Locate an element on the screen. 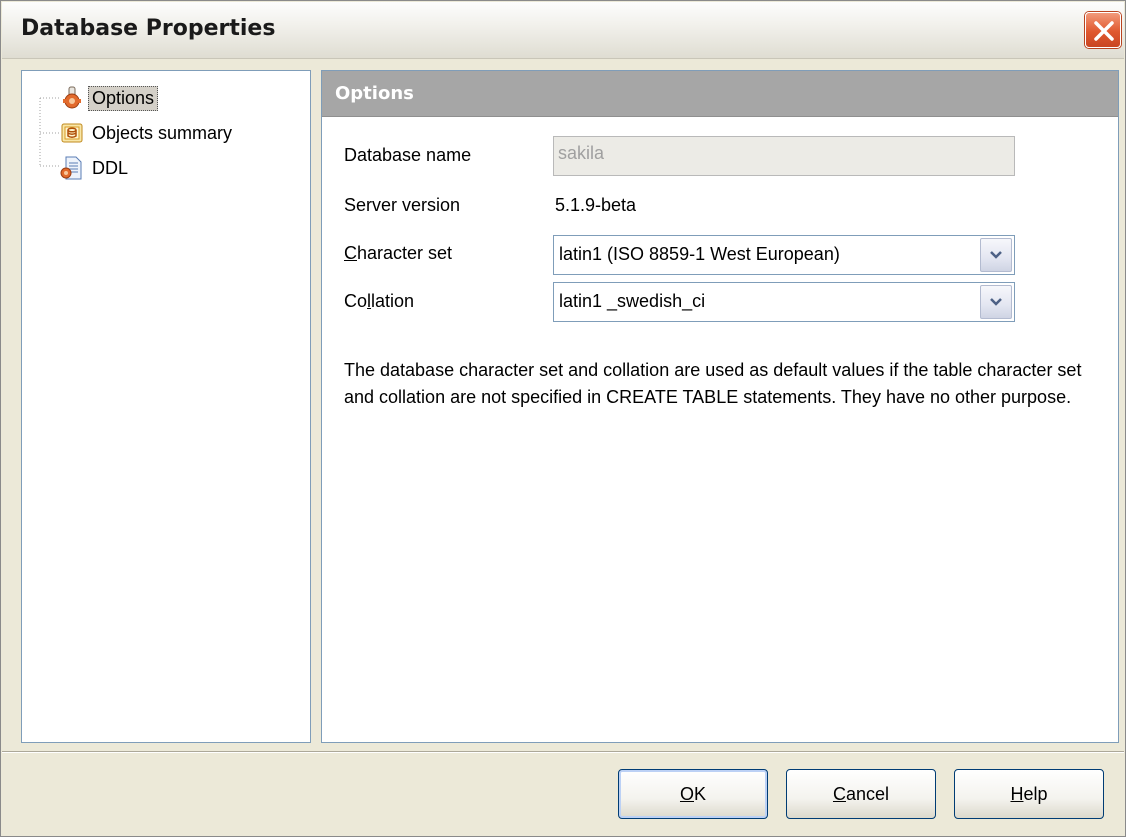  ddl-document-icon is located at coordinates (72, 168).